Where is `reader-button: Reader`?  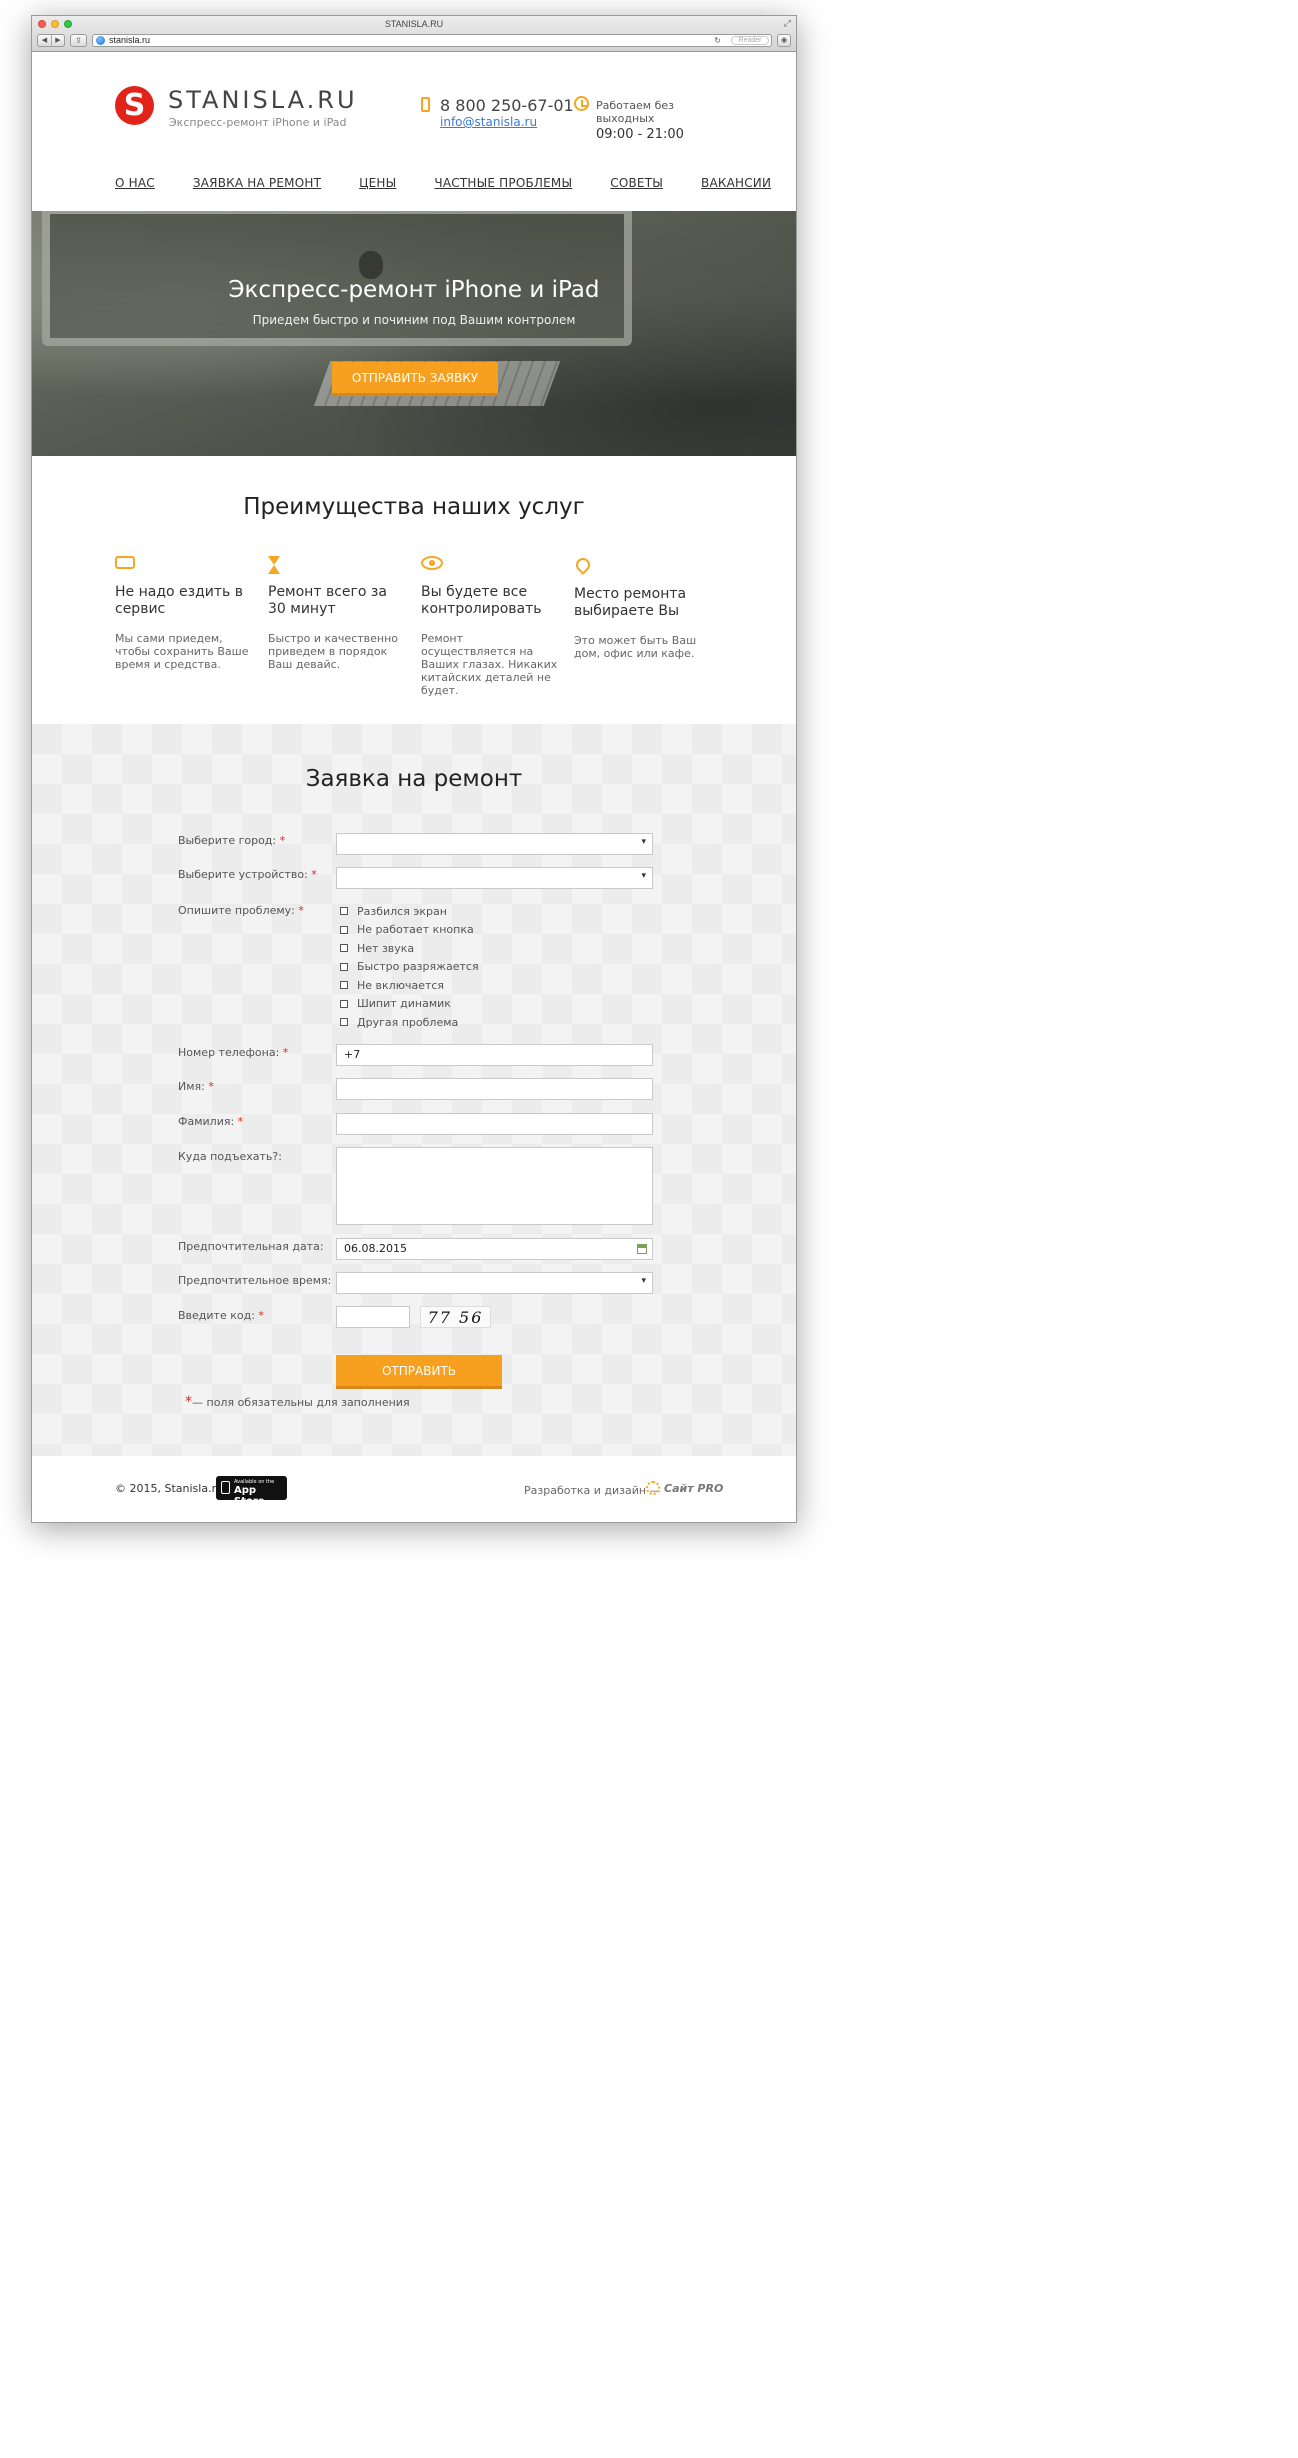 reader-button: Reader is located at coordinates (750, 40).